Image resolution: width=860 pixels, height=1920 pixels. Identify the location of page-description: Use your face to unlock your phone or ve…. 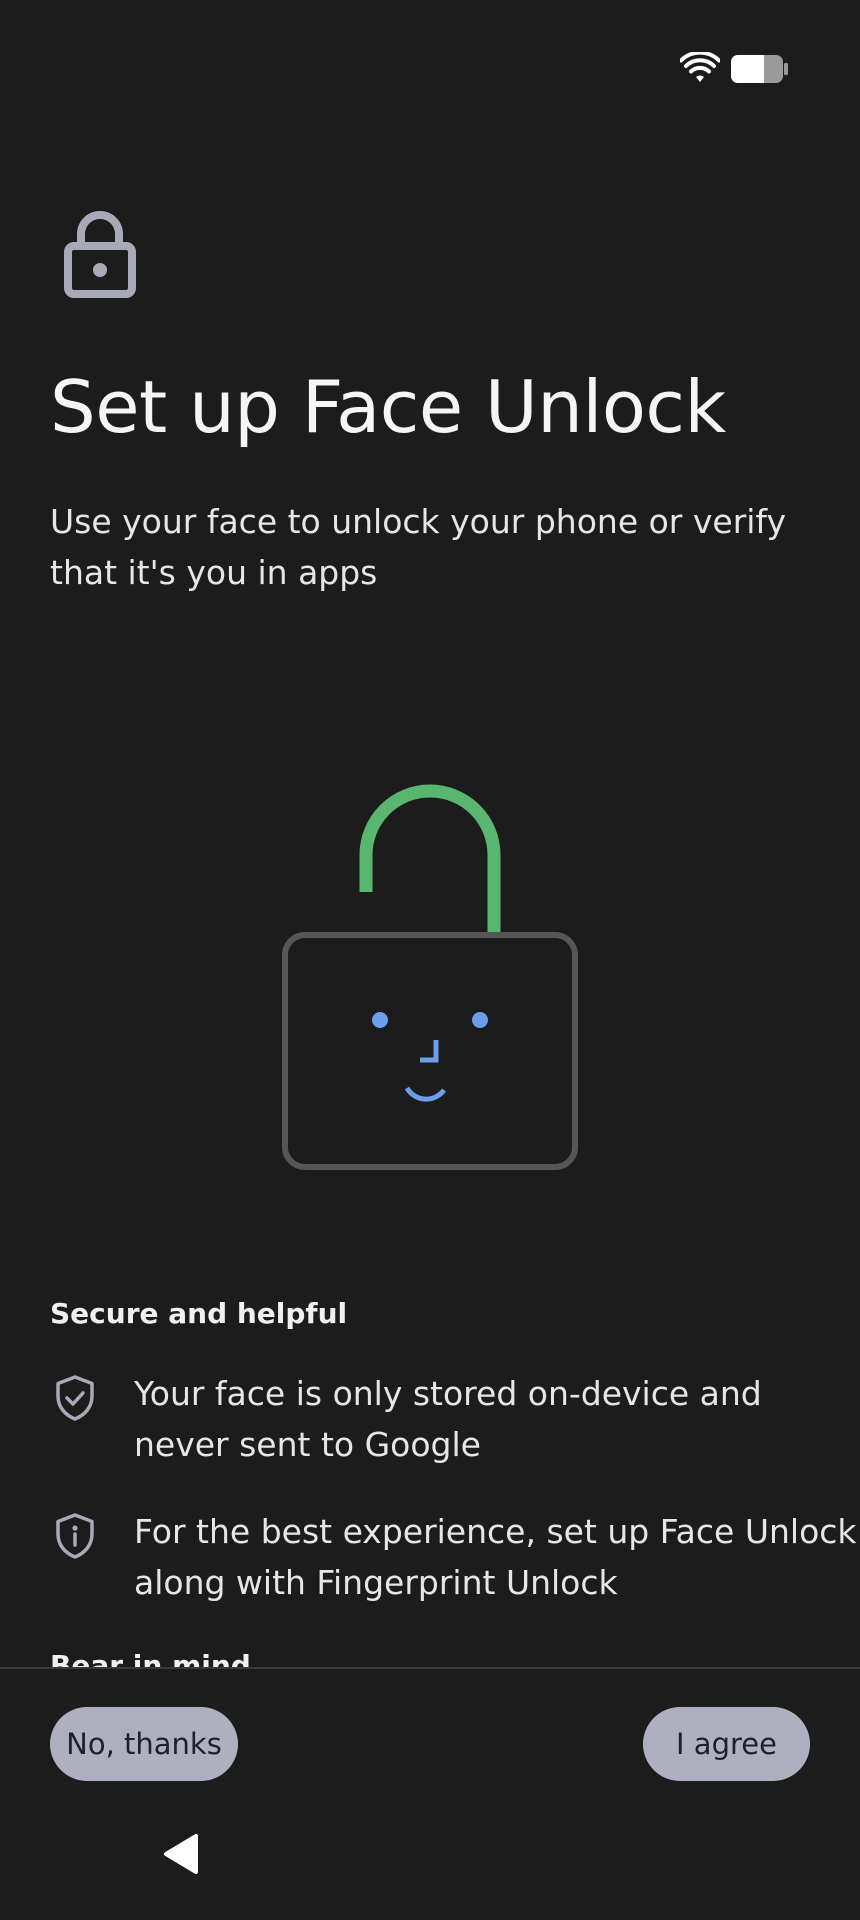
(418, 547).